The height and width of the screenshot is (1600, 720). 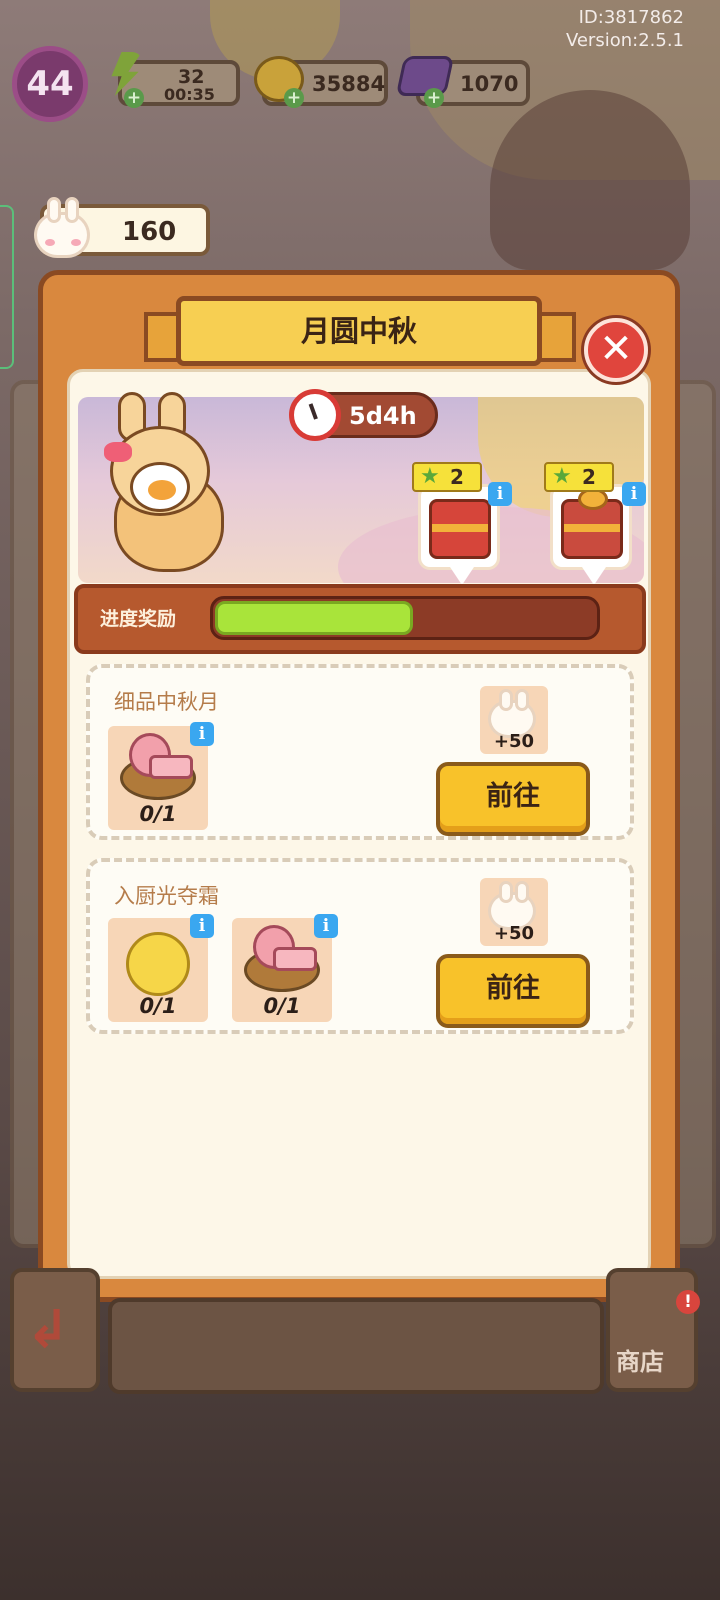 I want to click on coin-value: 35884, so click(x=349, y=84).